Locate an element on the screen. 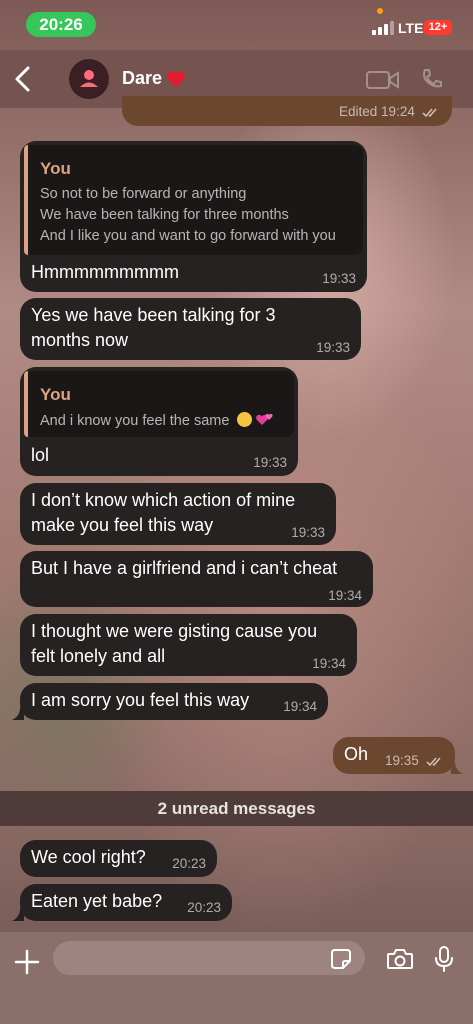  message-time: 19:24 is located at coordinates (398, 111).